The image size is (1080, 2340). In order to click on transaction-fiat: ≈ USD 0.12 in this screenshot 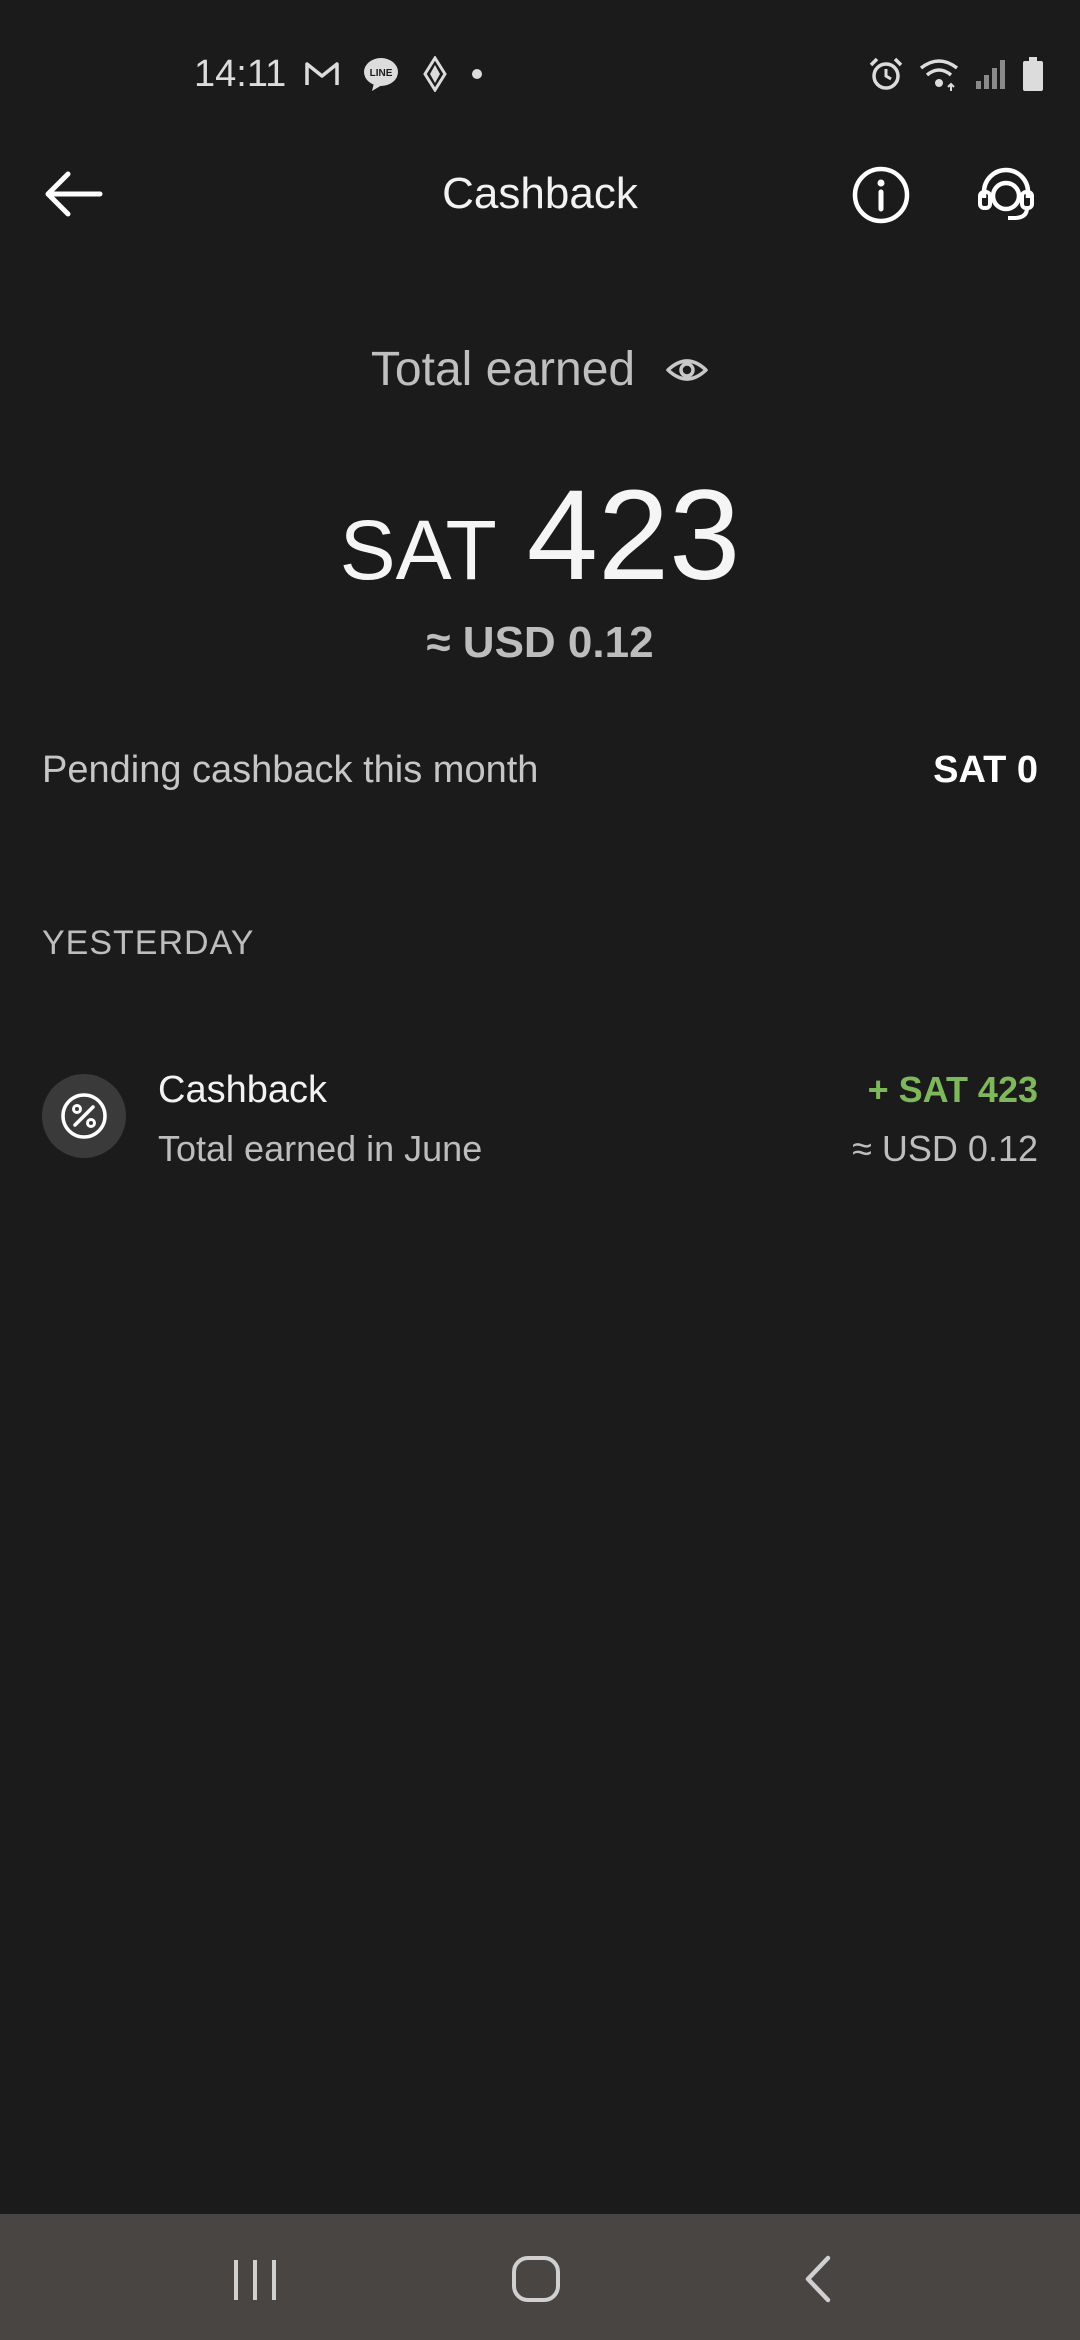, I will do `click(945, 1148)`.